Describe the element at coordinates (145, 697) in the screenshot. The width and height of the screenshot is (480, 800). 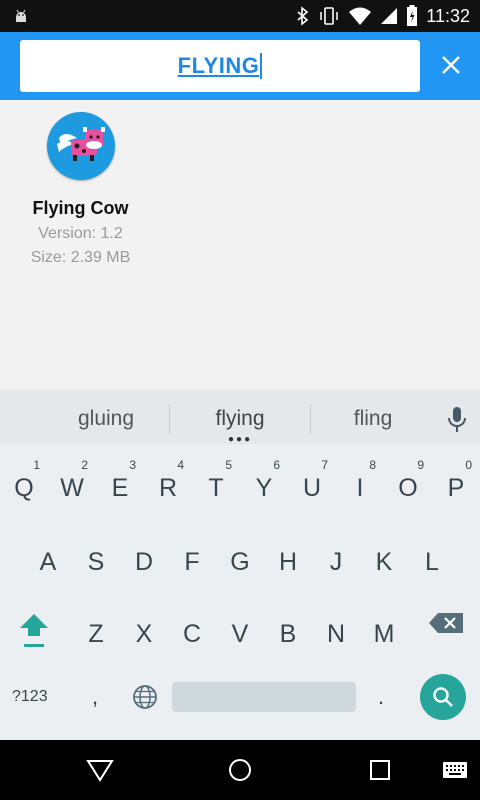
I see `globe-icon` at that location.